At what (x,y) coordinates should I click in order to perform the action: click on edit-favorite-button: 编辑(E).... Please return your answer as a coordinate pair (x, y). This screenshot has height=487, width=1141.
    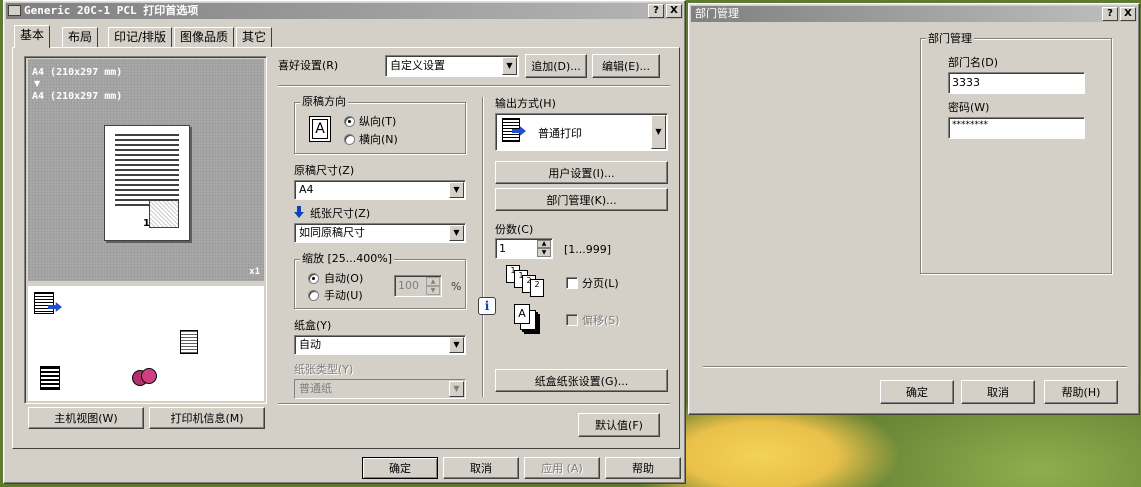
    Looking at the image, I should click on (626, 66).